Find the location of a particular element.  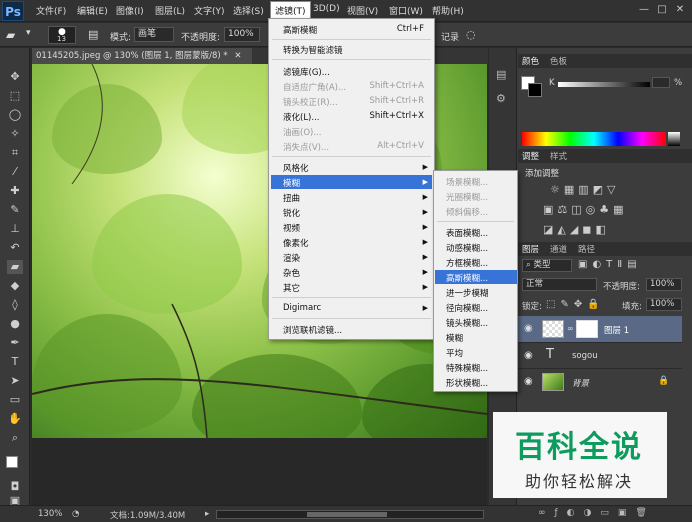

brush-size-picker: ● 13 is located at coordinates (62, 35).